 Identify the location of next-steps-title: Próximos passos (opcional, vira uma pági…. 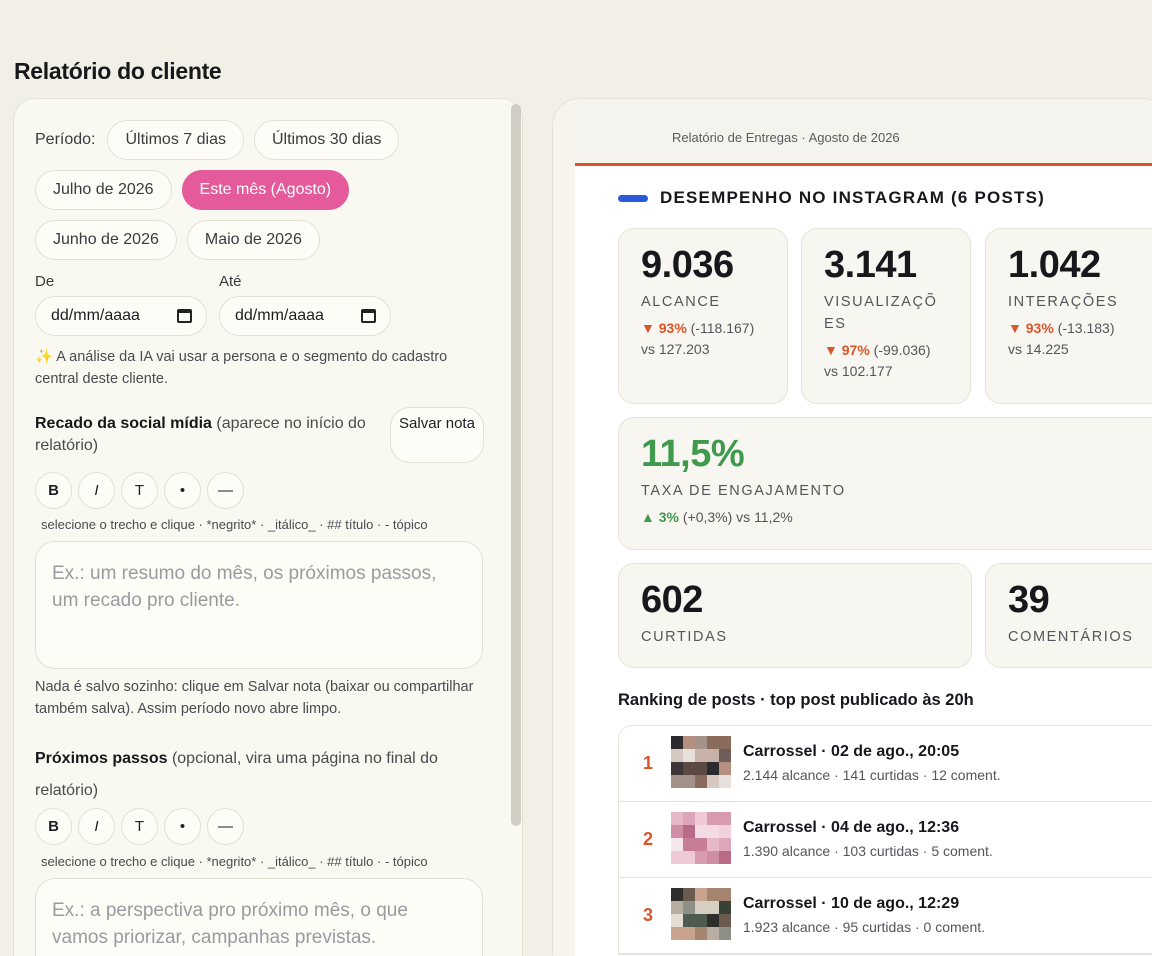
(245, 775).